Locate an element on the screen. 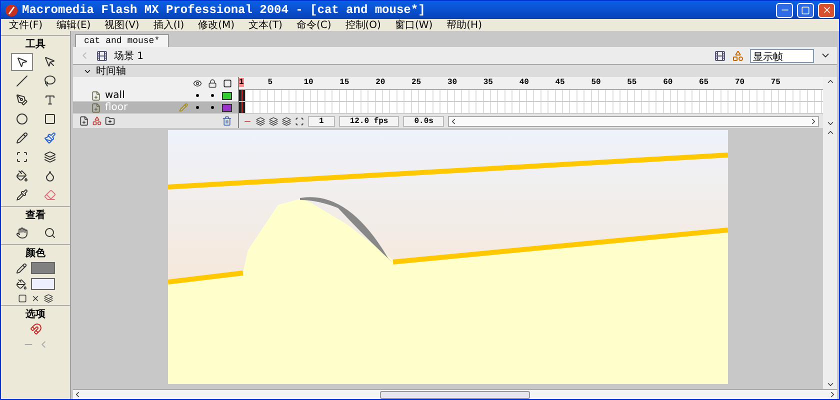 The height and width of the screenshot is (400, 840). eyedropper-icon is located at coordinates (22, 195).